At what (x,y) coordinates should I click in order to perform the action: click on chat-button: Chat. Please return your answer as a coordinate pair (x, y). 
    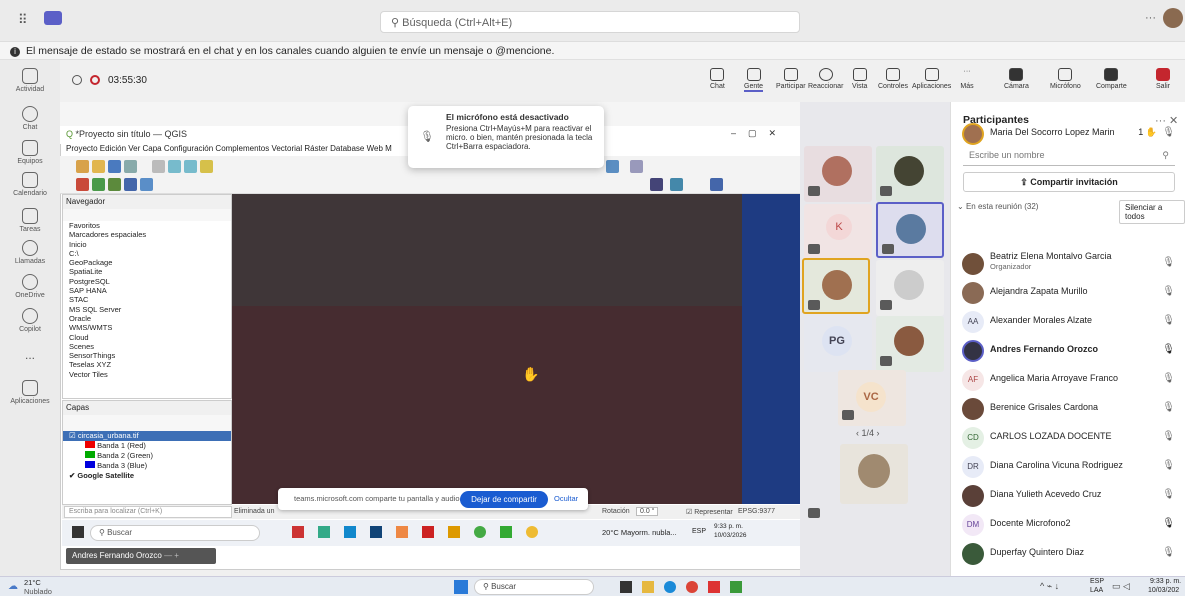
    Looking at the image, I should click on (717, 79).